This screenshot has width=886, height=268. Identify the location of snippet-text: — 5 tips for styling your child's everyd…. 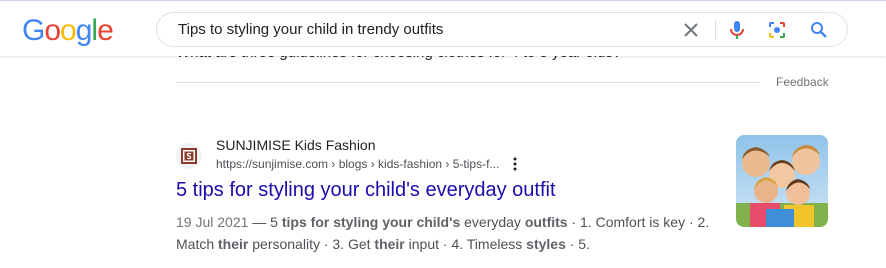
(442, 233).